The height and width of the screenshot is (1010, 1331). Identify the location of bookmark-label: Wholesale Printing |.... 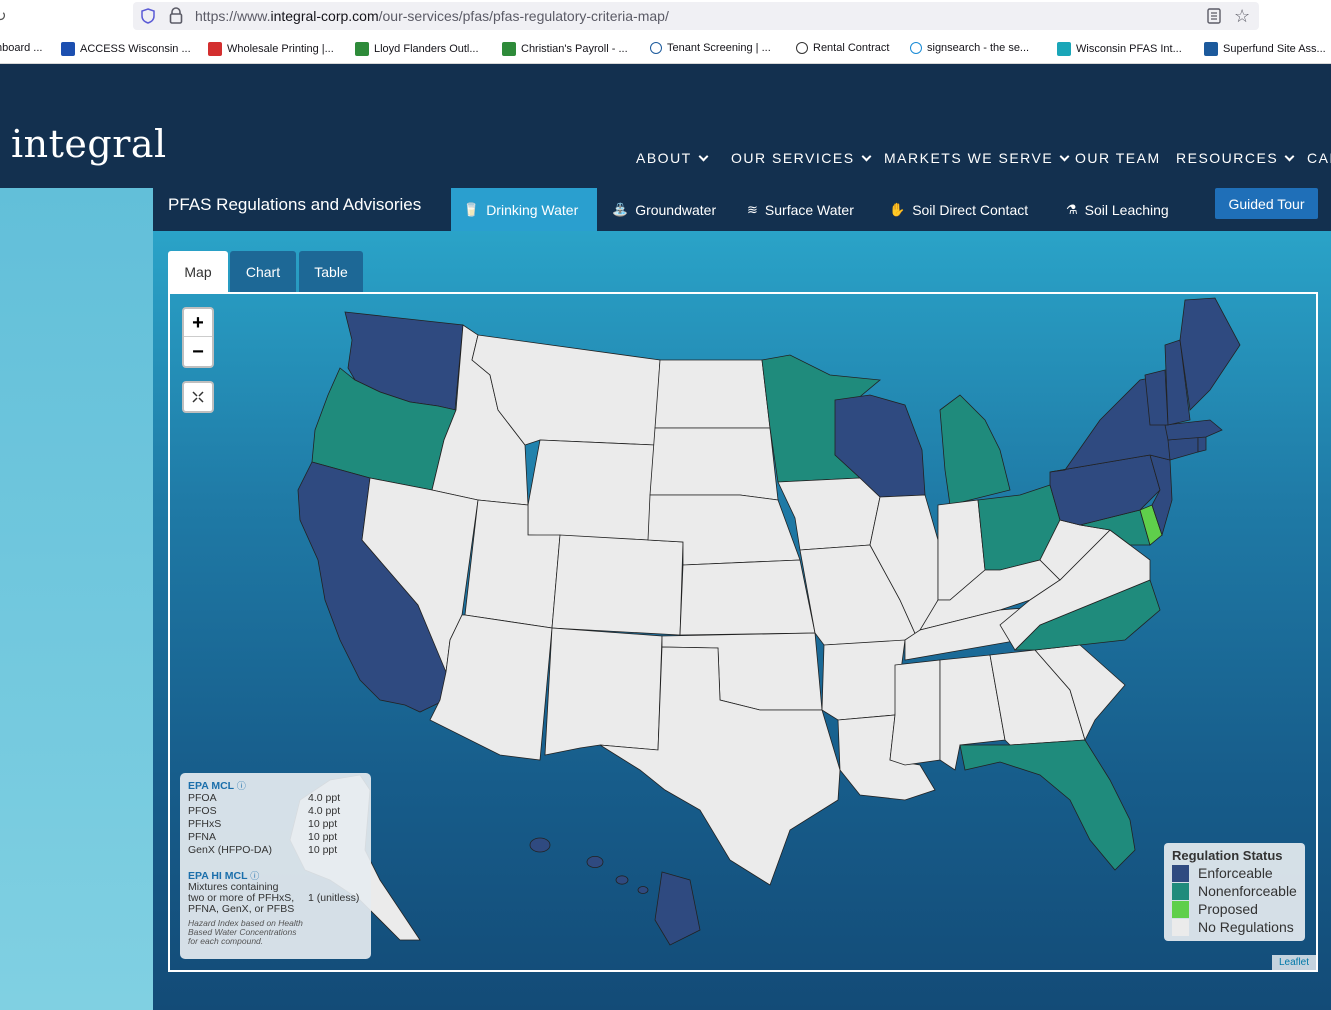
(280, 49).